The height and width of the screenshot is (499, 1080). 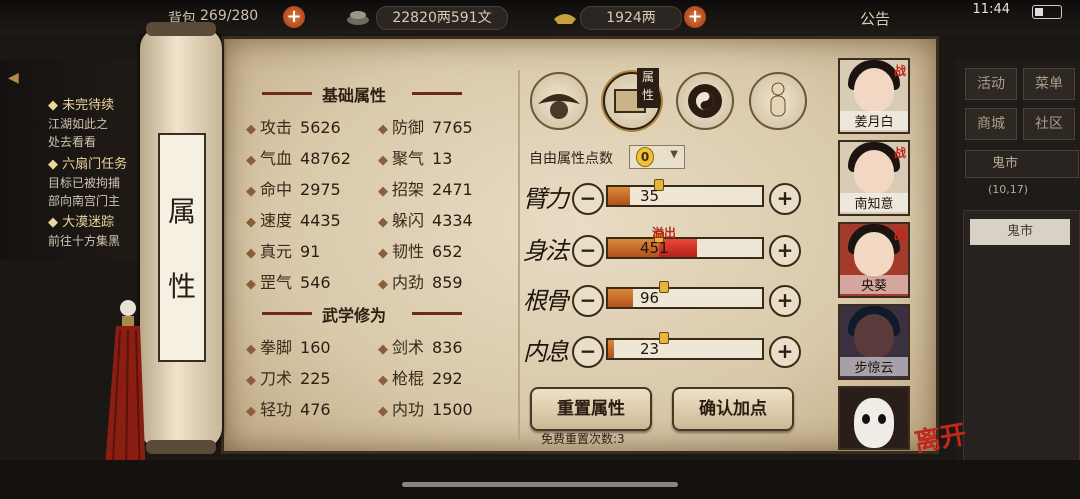 I want to click on attr-gather-qi: ◆ 聚气 13, so click(x=415, y=158).